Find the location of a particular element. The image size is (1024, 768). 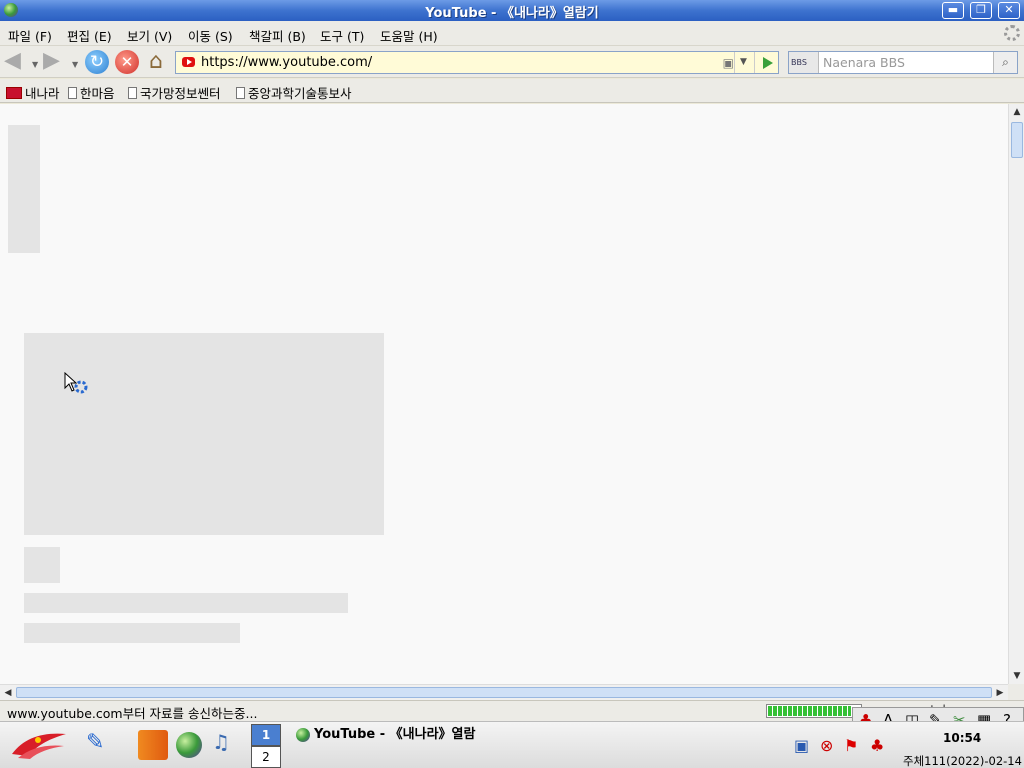

network-icon: ▣ is located at coordinates (801, 745).